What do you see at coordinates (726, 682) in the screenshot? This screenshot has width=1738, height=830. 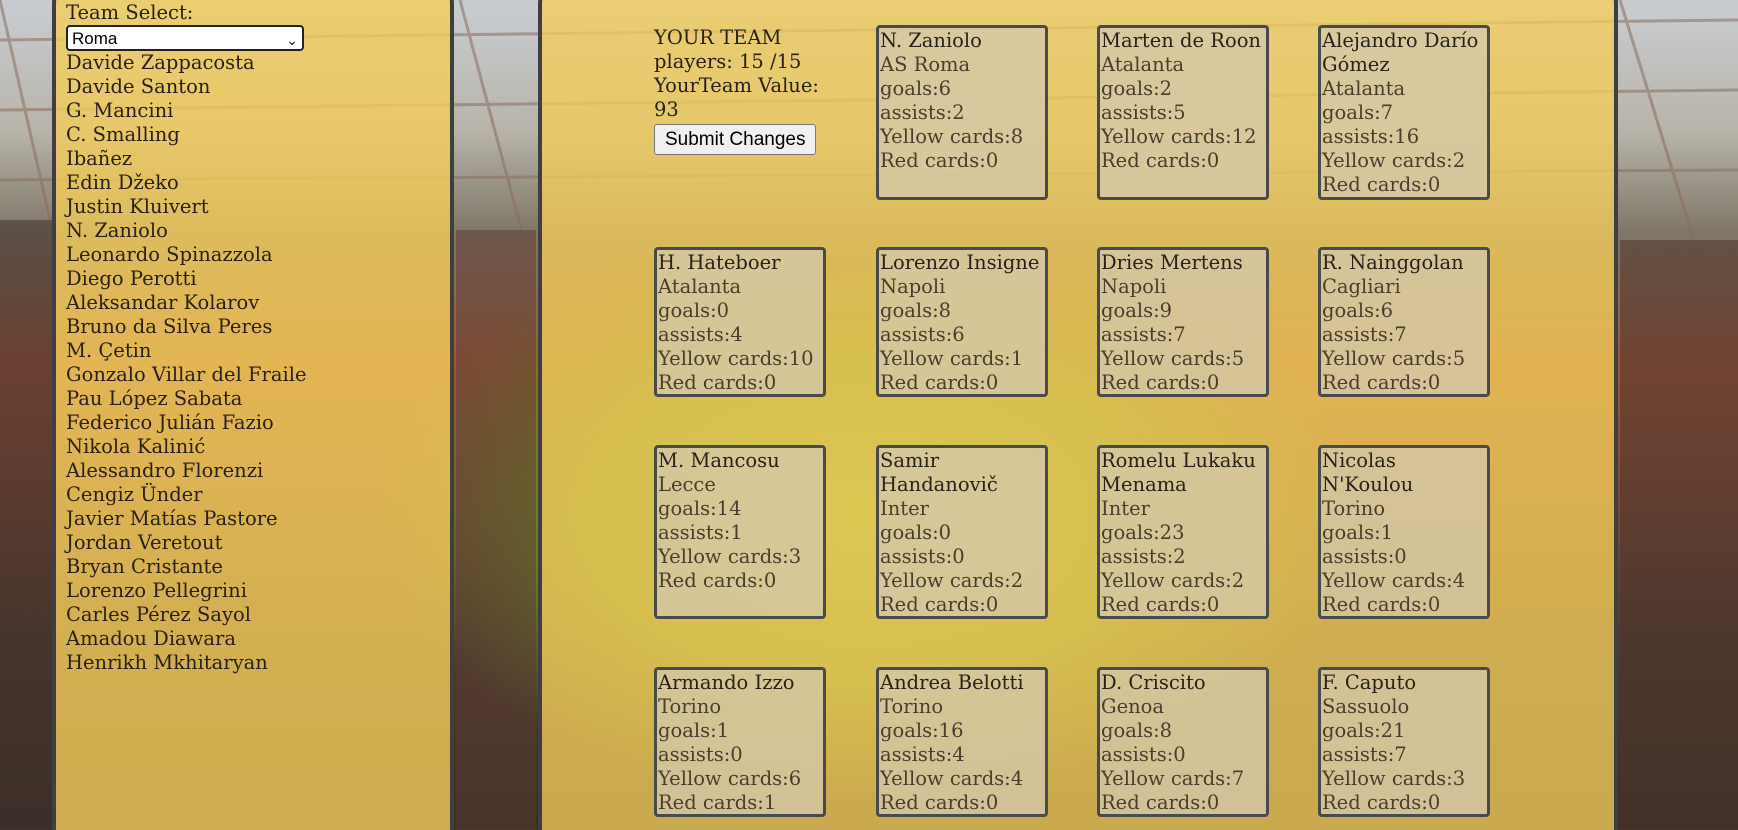 I see `player-name: Armando Izzo` at bounding box center [726, 682].